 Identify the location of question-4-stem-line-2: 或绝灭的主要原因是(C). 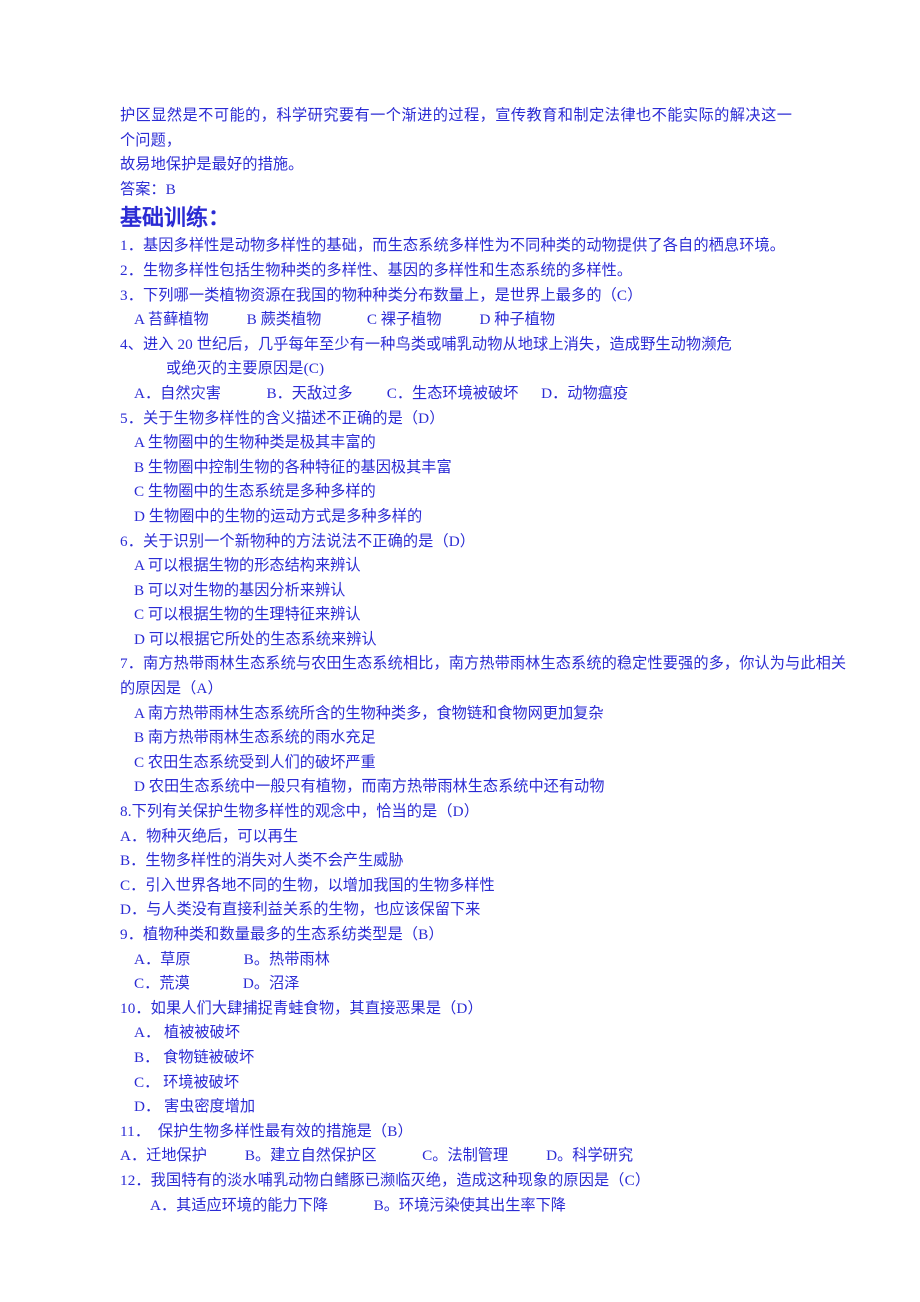
(245, 369).